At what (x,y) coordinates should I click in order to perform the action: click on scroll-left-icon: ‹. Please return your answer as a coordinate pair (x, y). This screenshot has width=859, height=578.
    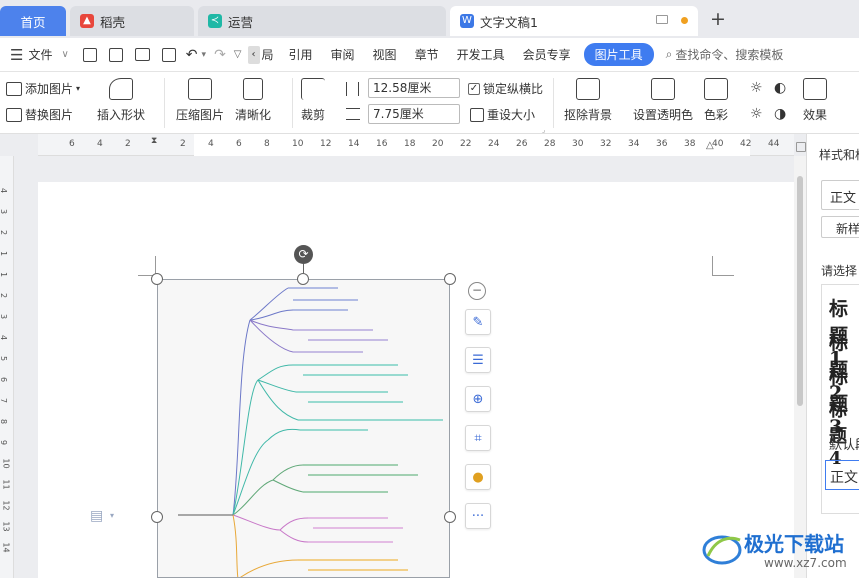
    Looking at the image, I should click on (253, 54).